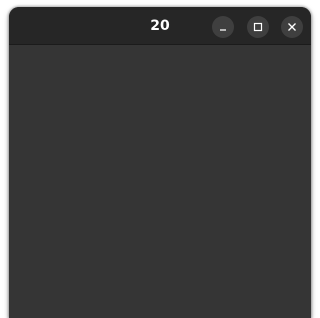 The image size is (320, 318). I want to click on close-icon, so click(292, 27).